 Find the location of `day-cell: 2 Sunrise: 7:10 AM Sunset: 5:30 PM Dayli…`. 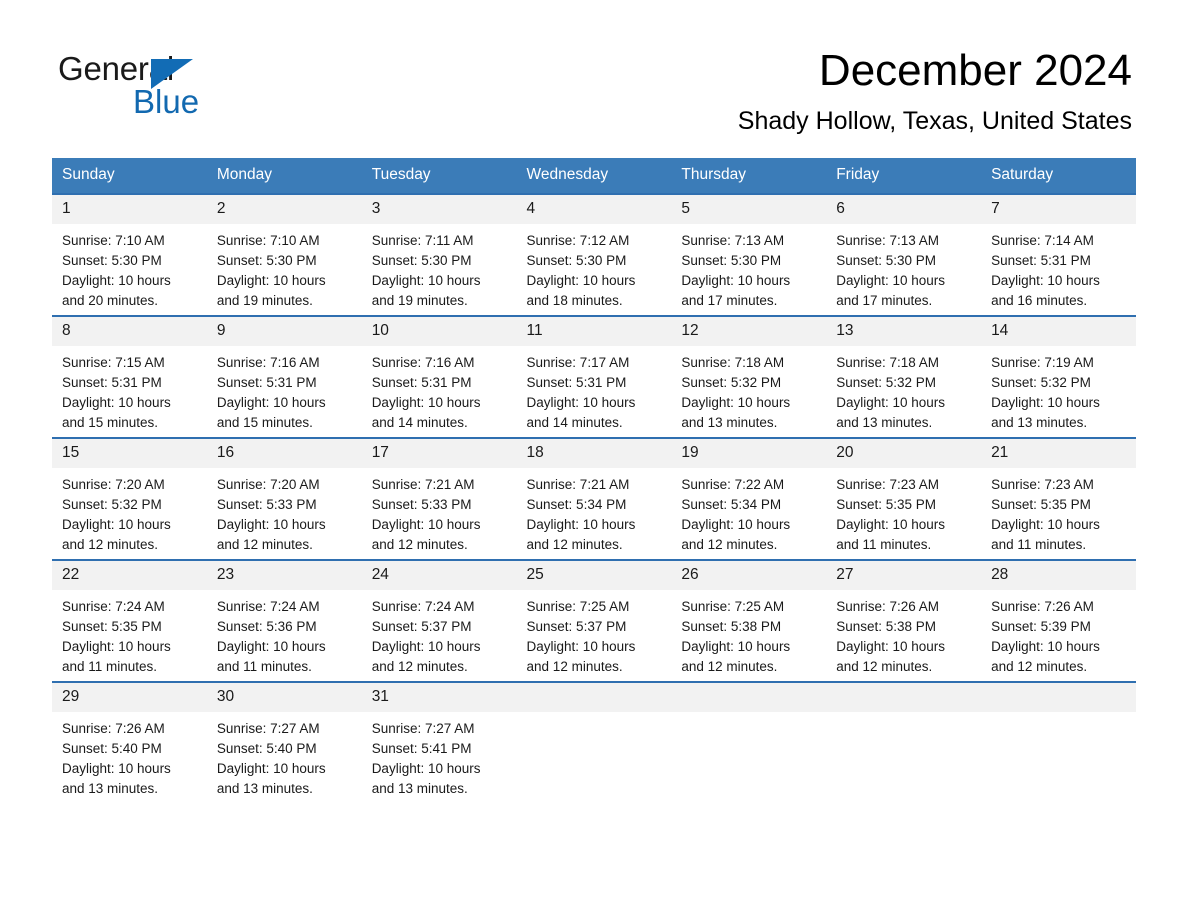

day-cell: 2 Sunrise: 7:10 AM Sunset: 5:30 PM Dayli… is located at coordinates (284, 254).